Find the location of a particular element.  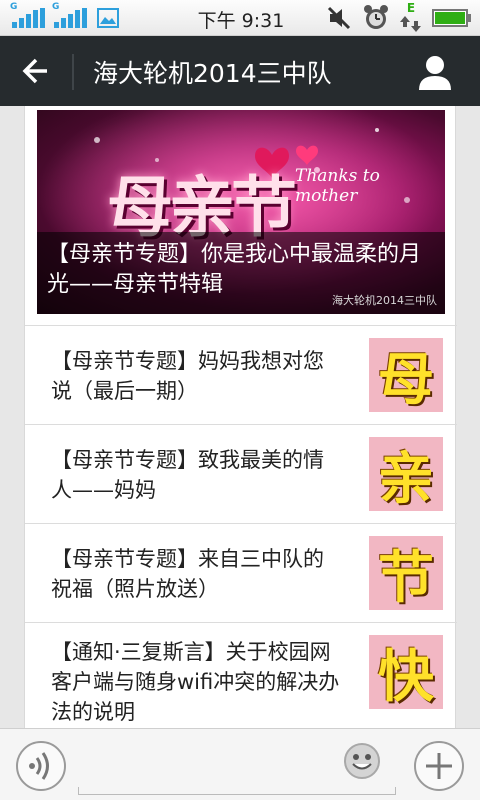

person-icon is located at coordinates (435, 73).